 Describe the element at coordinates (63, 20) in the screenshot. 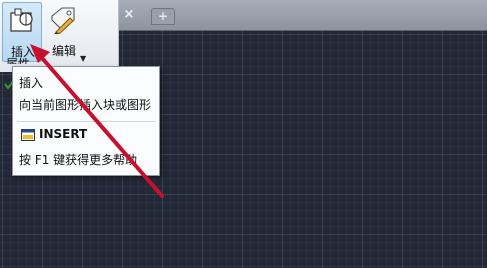

I see `edit-attribute-icon` at that location.